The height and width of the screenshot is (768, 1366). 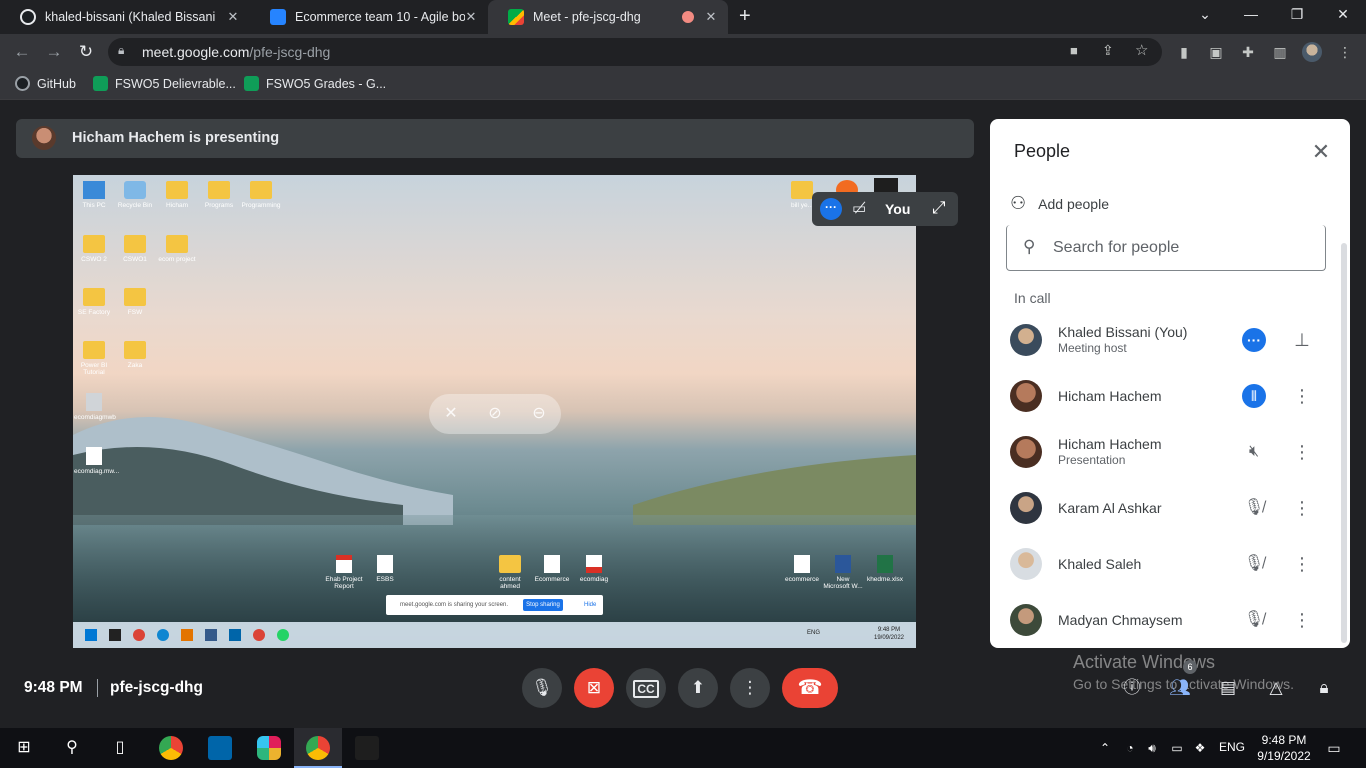 What do you see at coordinates (646, 688) in the screenshot?
I see `captions-button: CC` at bounding box center [646, 688].